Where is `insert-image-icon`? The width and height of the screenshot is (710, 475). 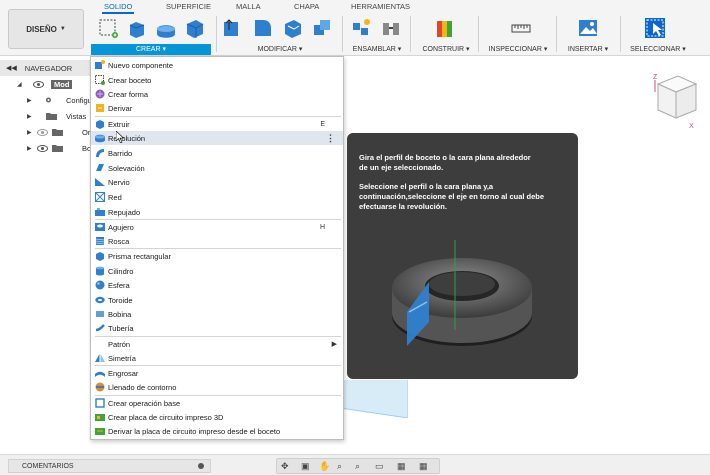 insert-image-icon is located at coordinates (588, 28).